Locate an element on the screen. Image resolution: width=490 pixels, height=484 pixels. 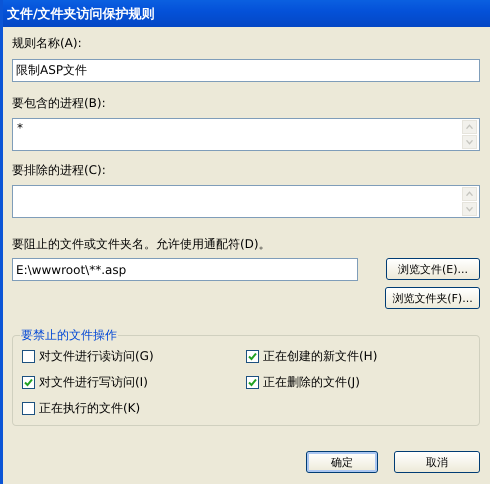
field-label: 规则名称(A): is located at coordinates (47, 43).